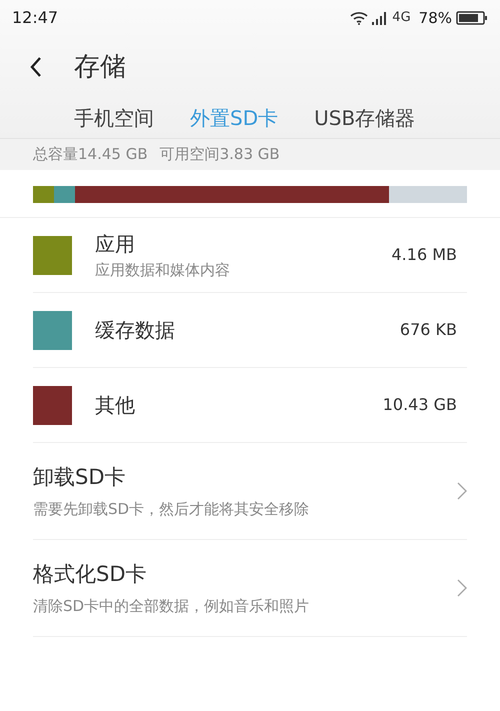 The image size is (500, 711). I want to click on total-capacity: 总容量14.45 GB, so click(90, 155).